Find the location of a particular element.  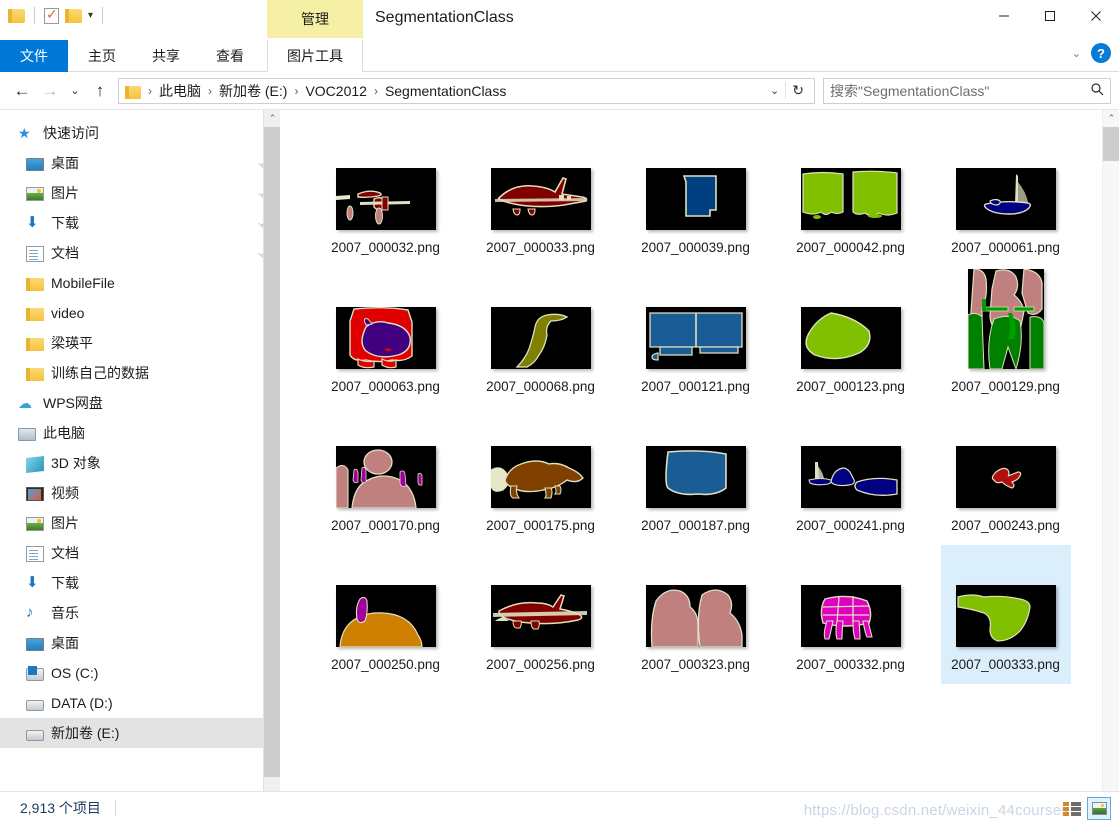

file-tile: 2007_000129.png is located at coordinates (1006, 336).